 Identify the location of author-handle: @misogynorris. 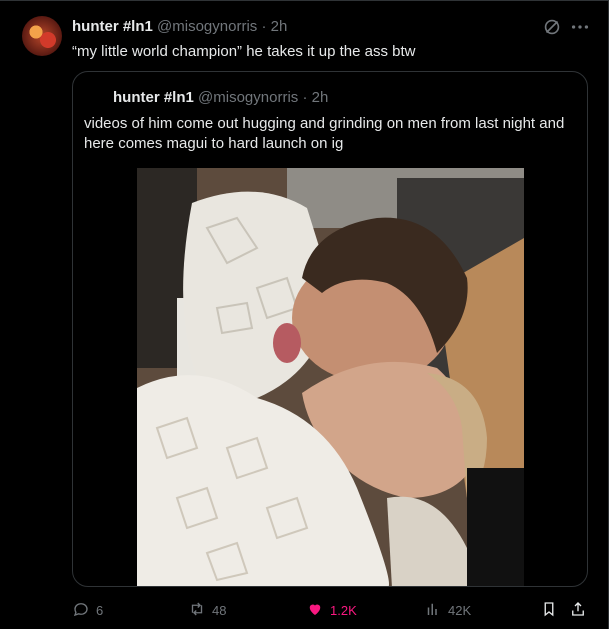
(207, 26).